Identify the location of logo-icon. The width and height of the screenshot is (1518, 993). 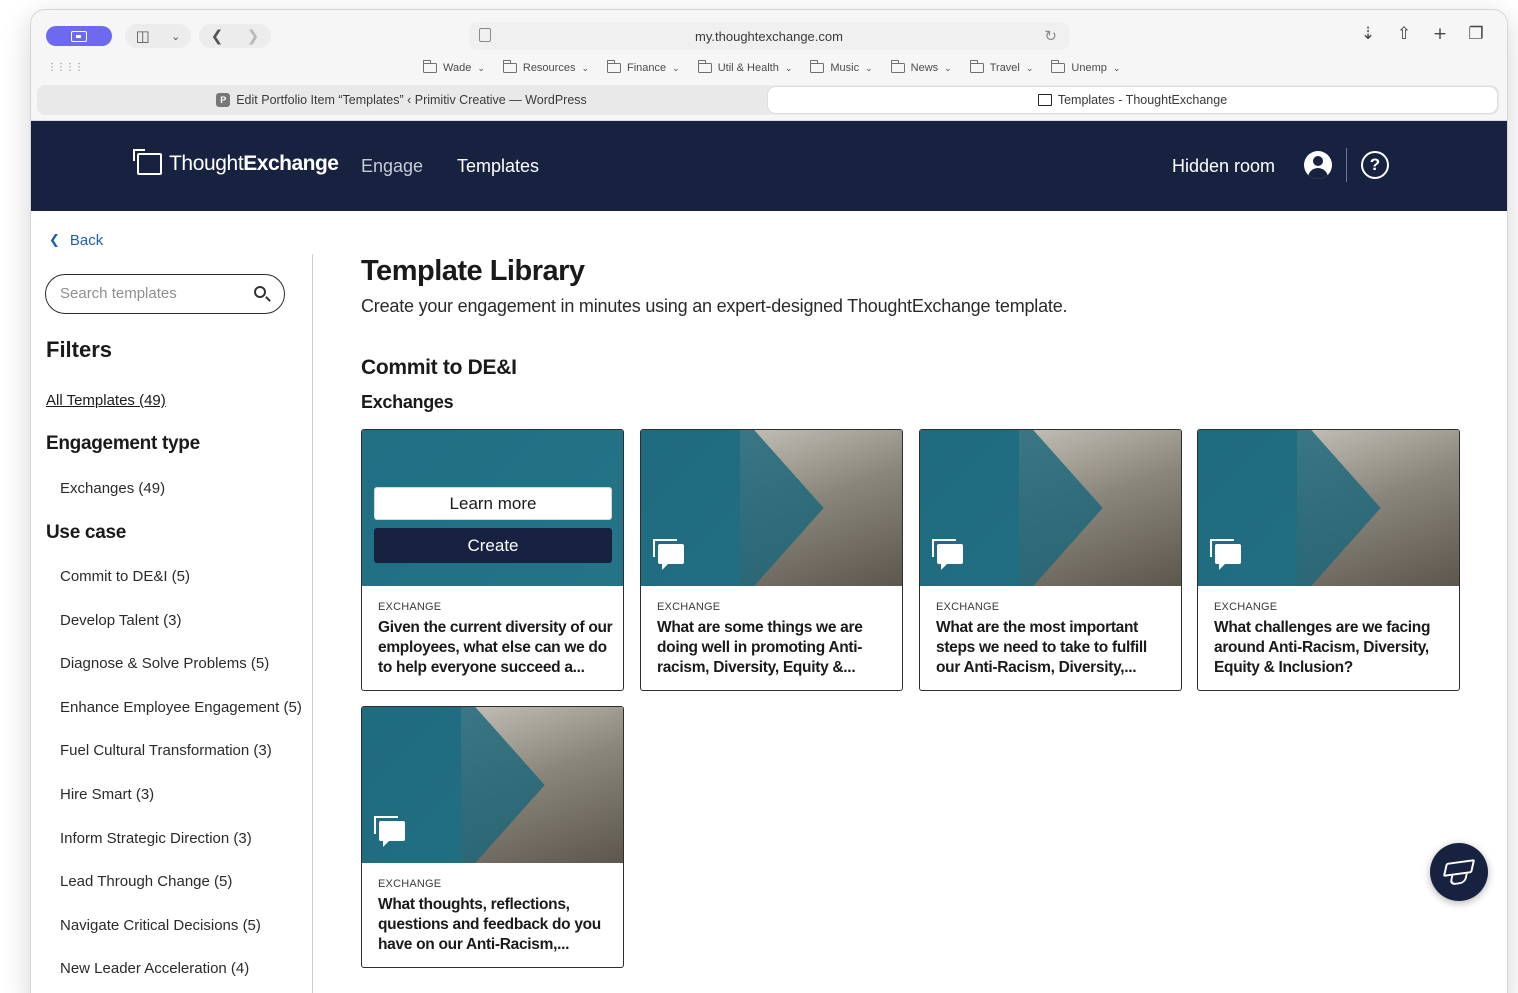
(147, 162).